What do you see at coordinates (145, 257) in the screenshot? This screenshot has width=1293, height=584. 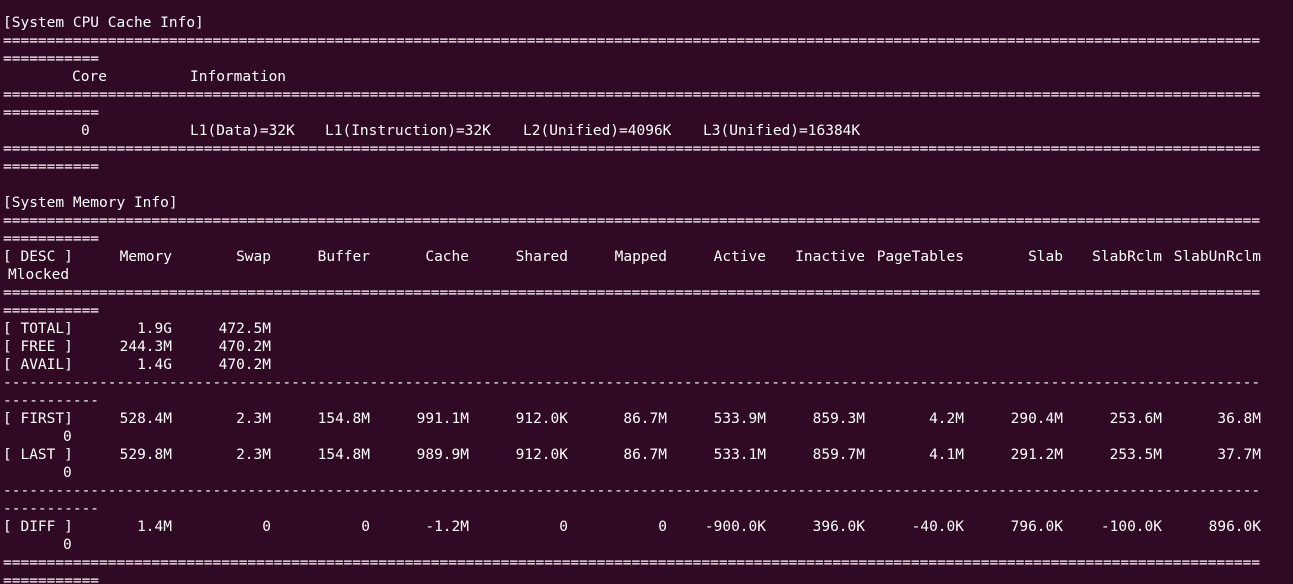 I see `mem-header-memory: Memory` at bounding box center [145, 257].